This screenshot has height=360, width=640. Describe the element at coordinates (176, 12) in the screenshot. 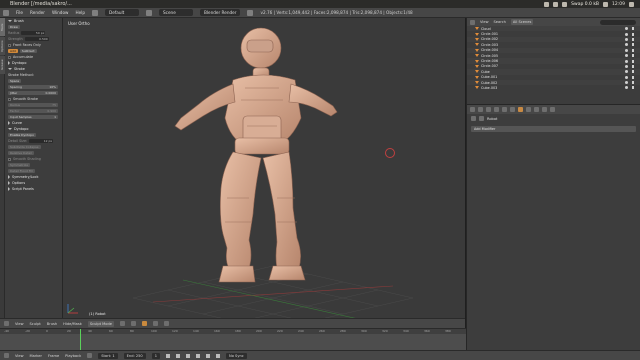

I see `scene-field: Scene` at that location.